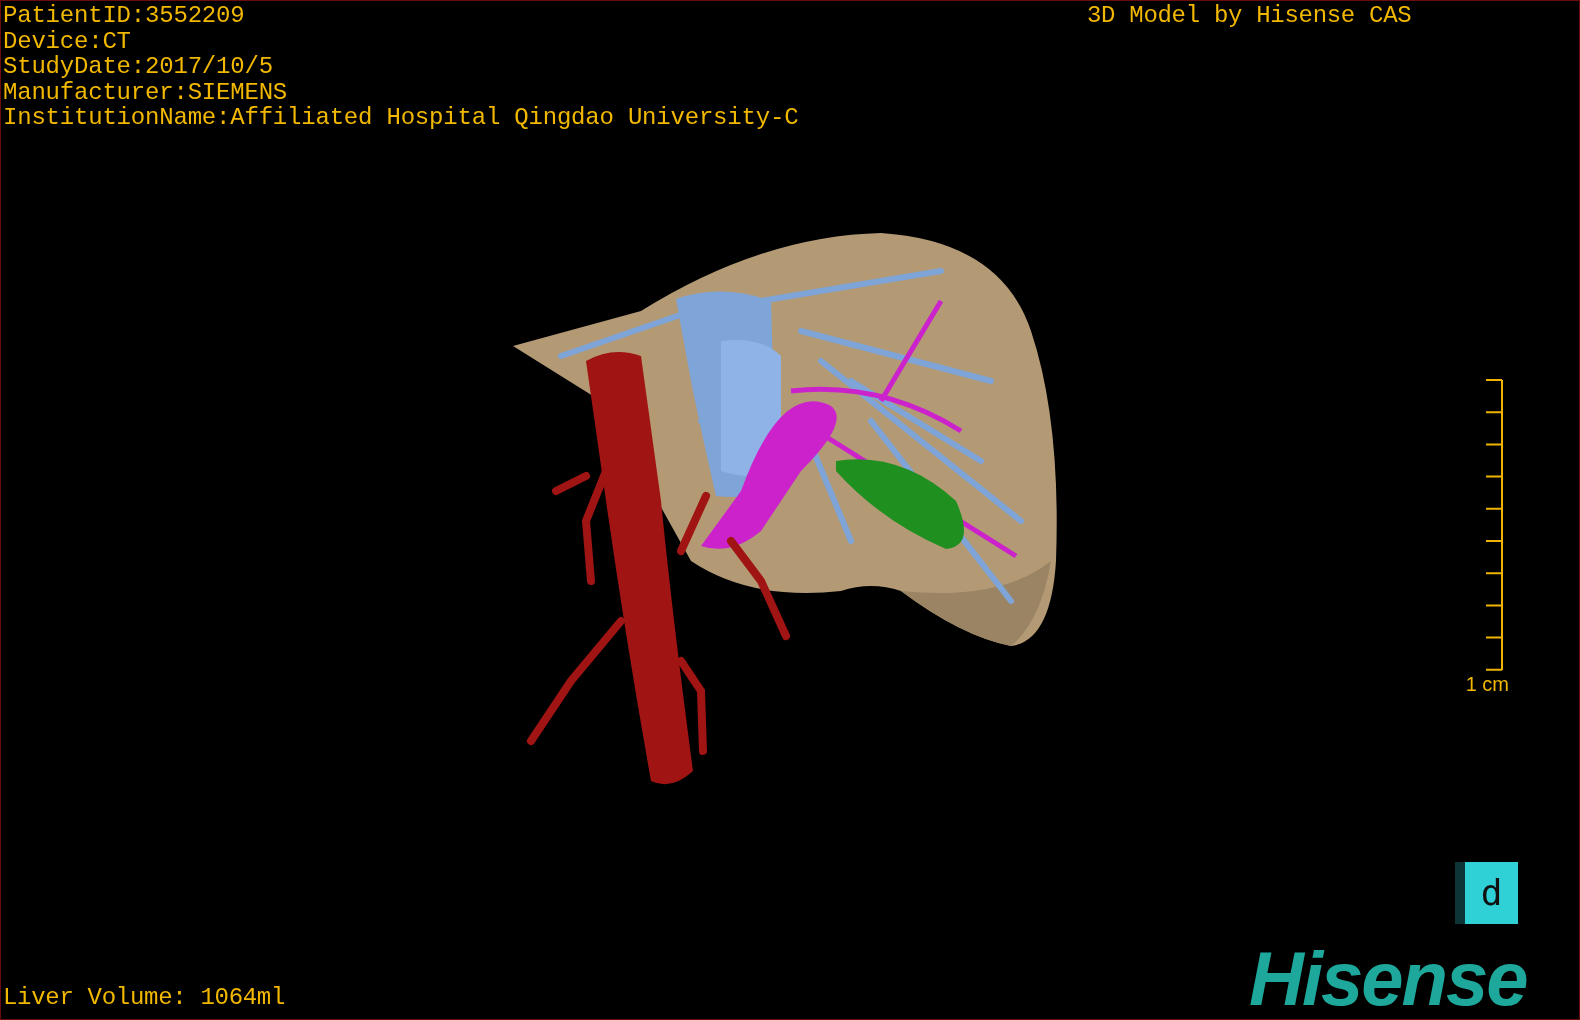  What do you see at coordinates (1486, 893) in the screenshot?
I see `view-button: d` at bounding box center [1486, 893].